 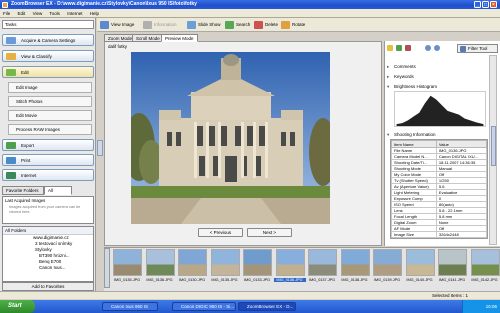 What do you see at coordinates (117, 25) in the screenshot?
I see `view-image-button: View Image` at bounding box center [117, 25].